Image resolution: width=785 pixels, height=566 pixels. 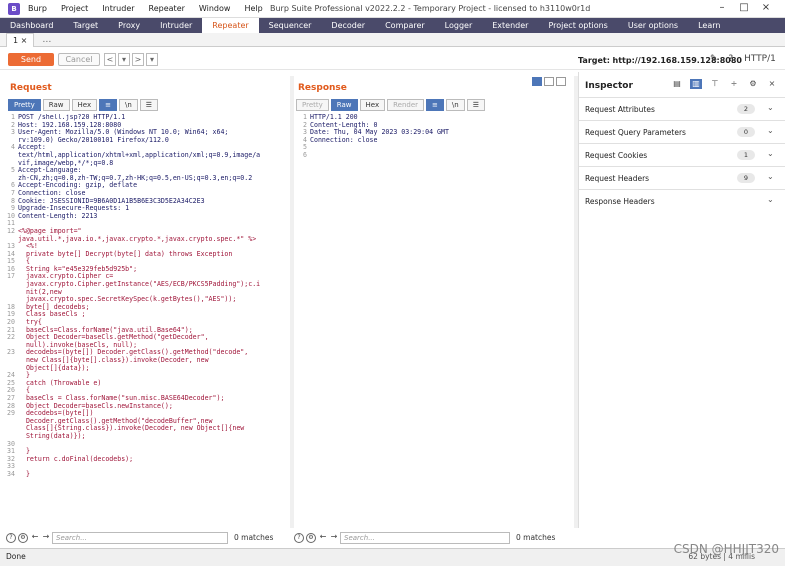 What do you see at coordinates (746, 109) in the screenshot?
I see `inspector-count-badge: 2` at bounding box center [746, 109].